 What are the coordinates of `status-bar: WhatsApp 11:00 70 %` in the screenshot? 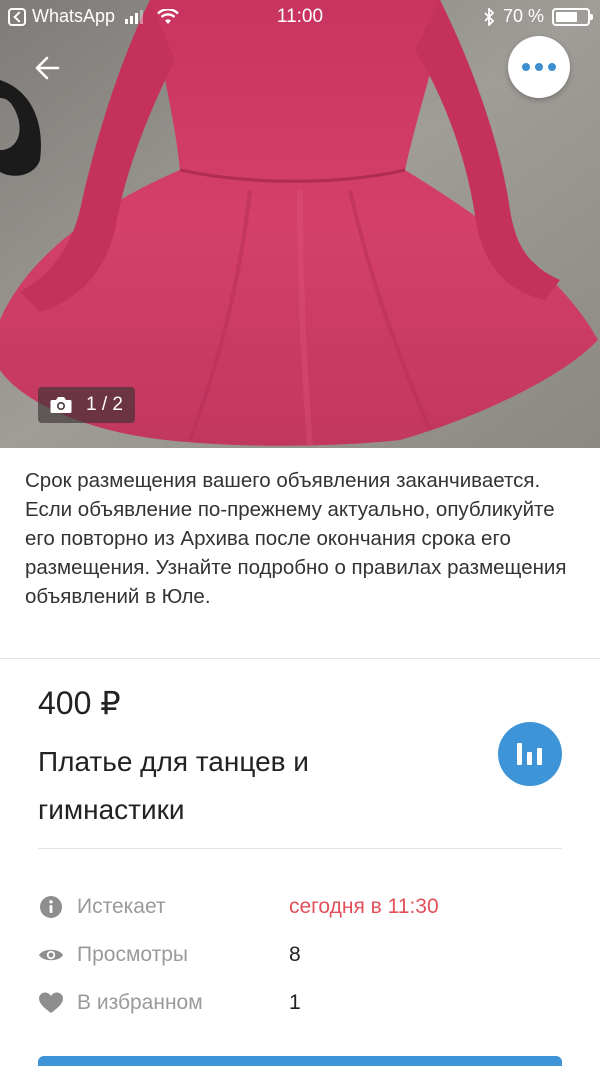 It's located at (300, 17).